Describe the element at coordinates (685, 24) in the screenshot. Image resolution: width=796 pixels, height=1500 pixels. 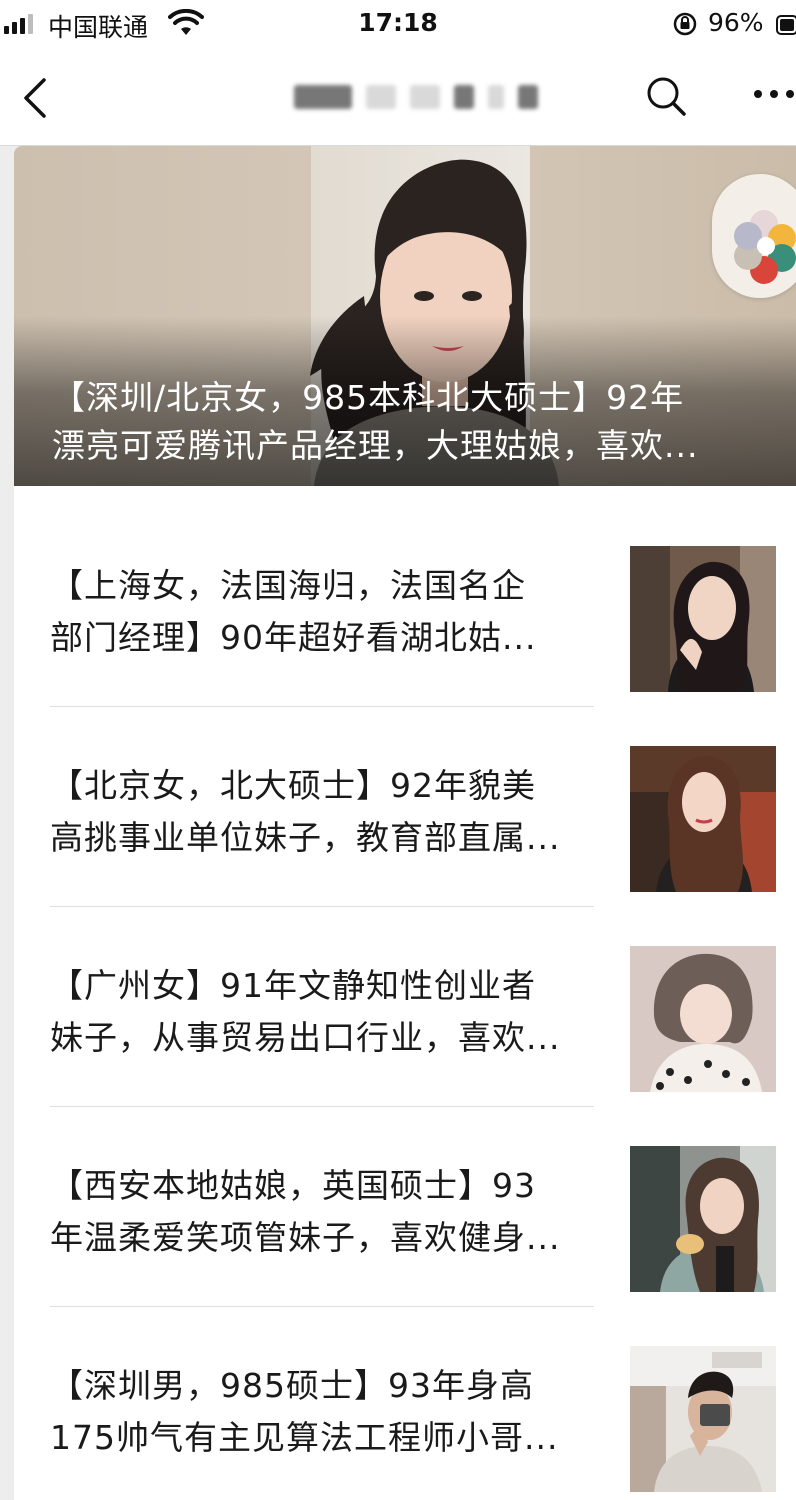
I see `rotation-lock-icon` at that location.